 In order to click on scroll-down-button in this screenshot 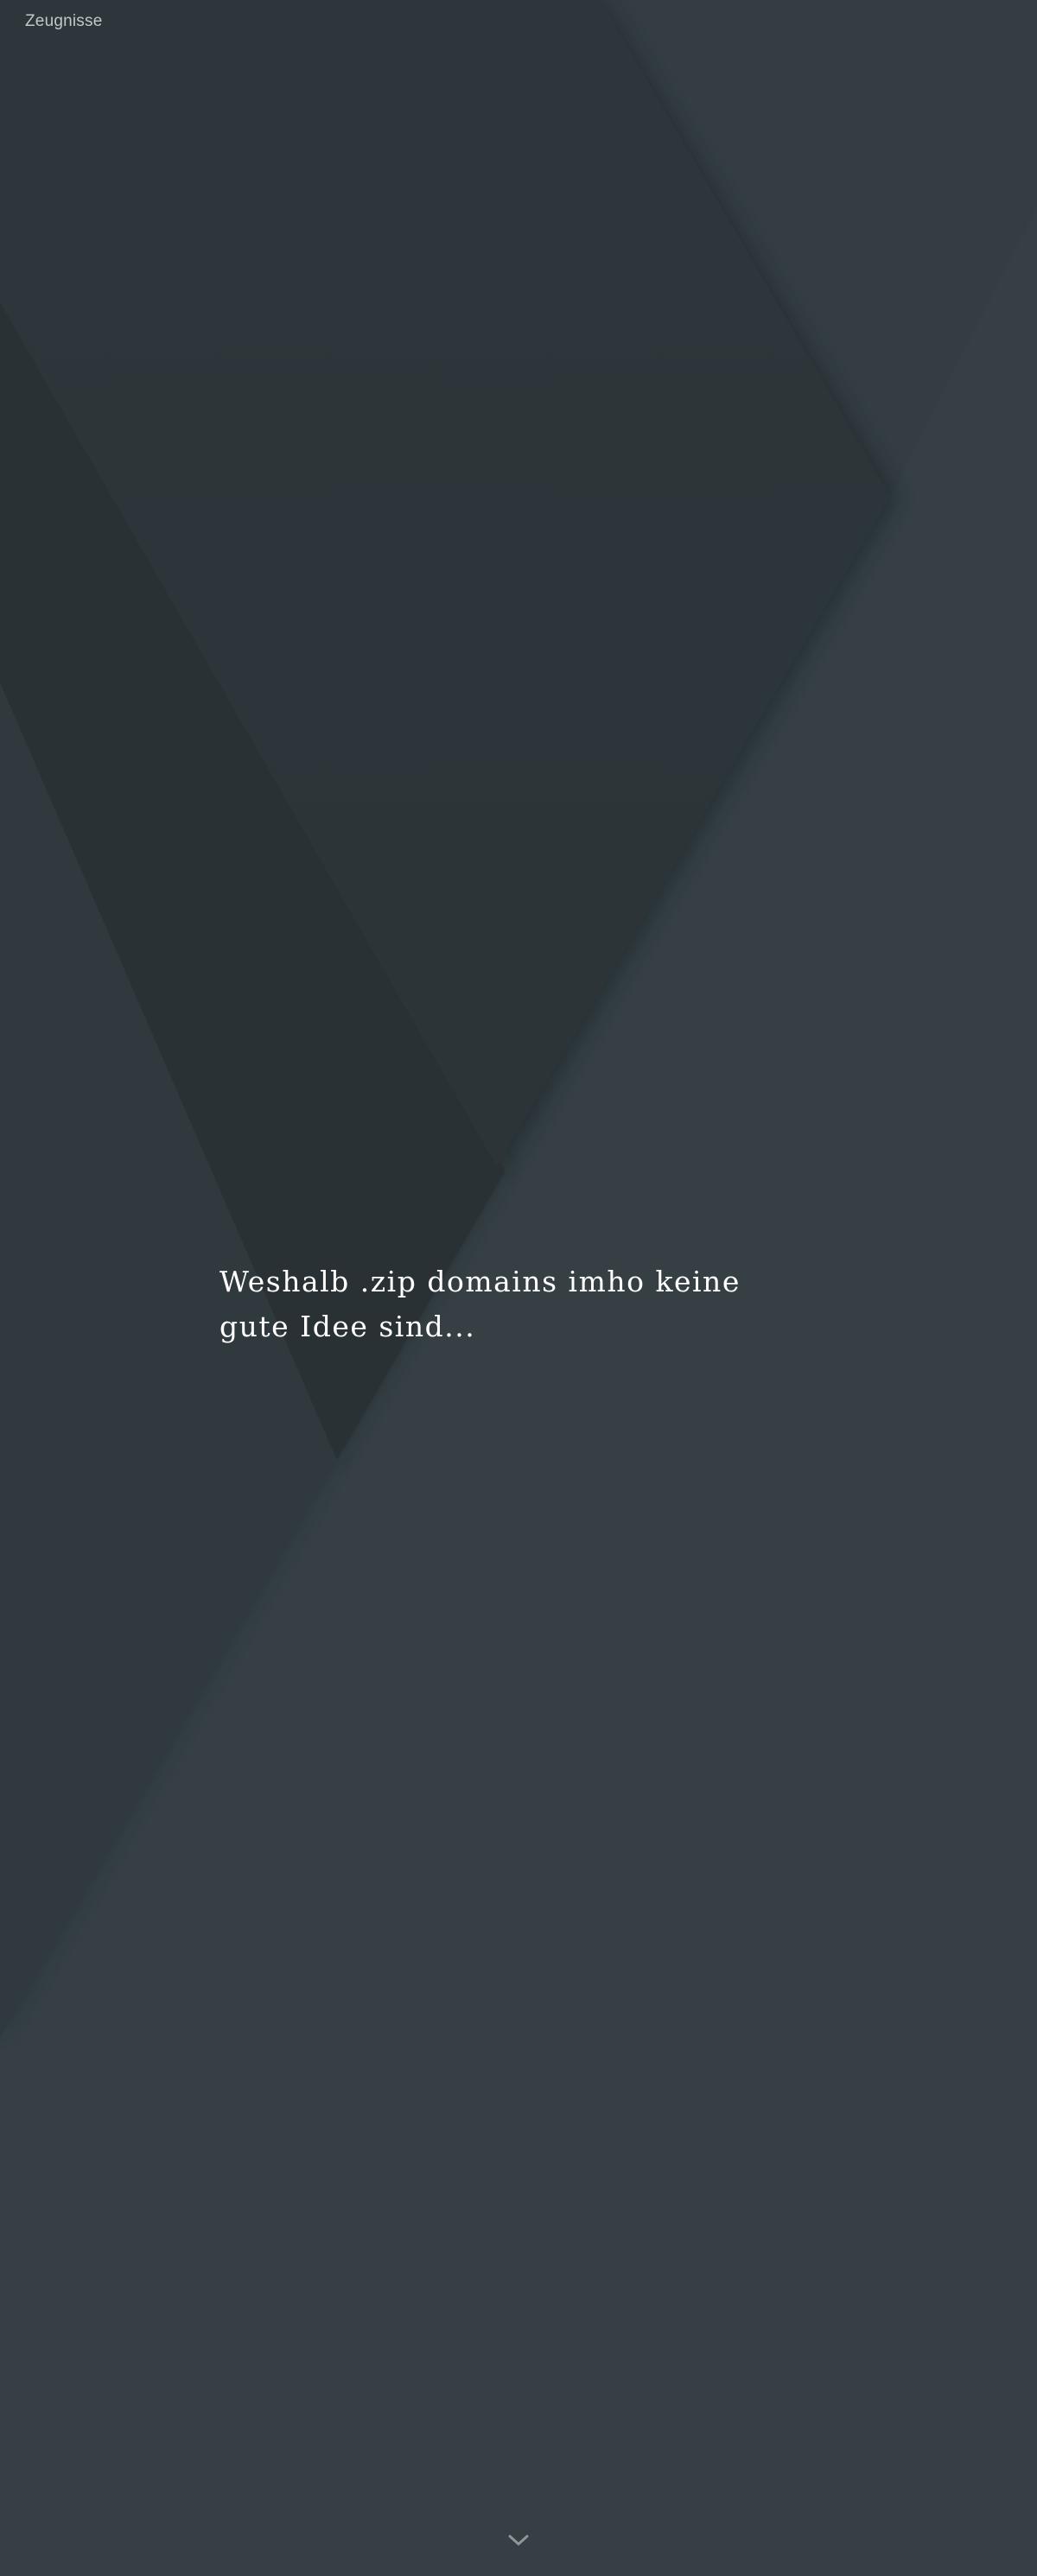, I will do `click(518, 2542)`.